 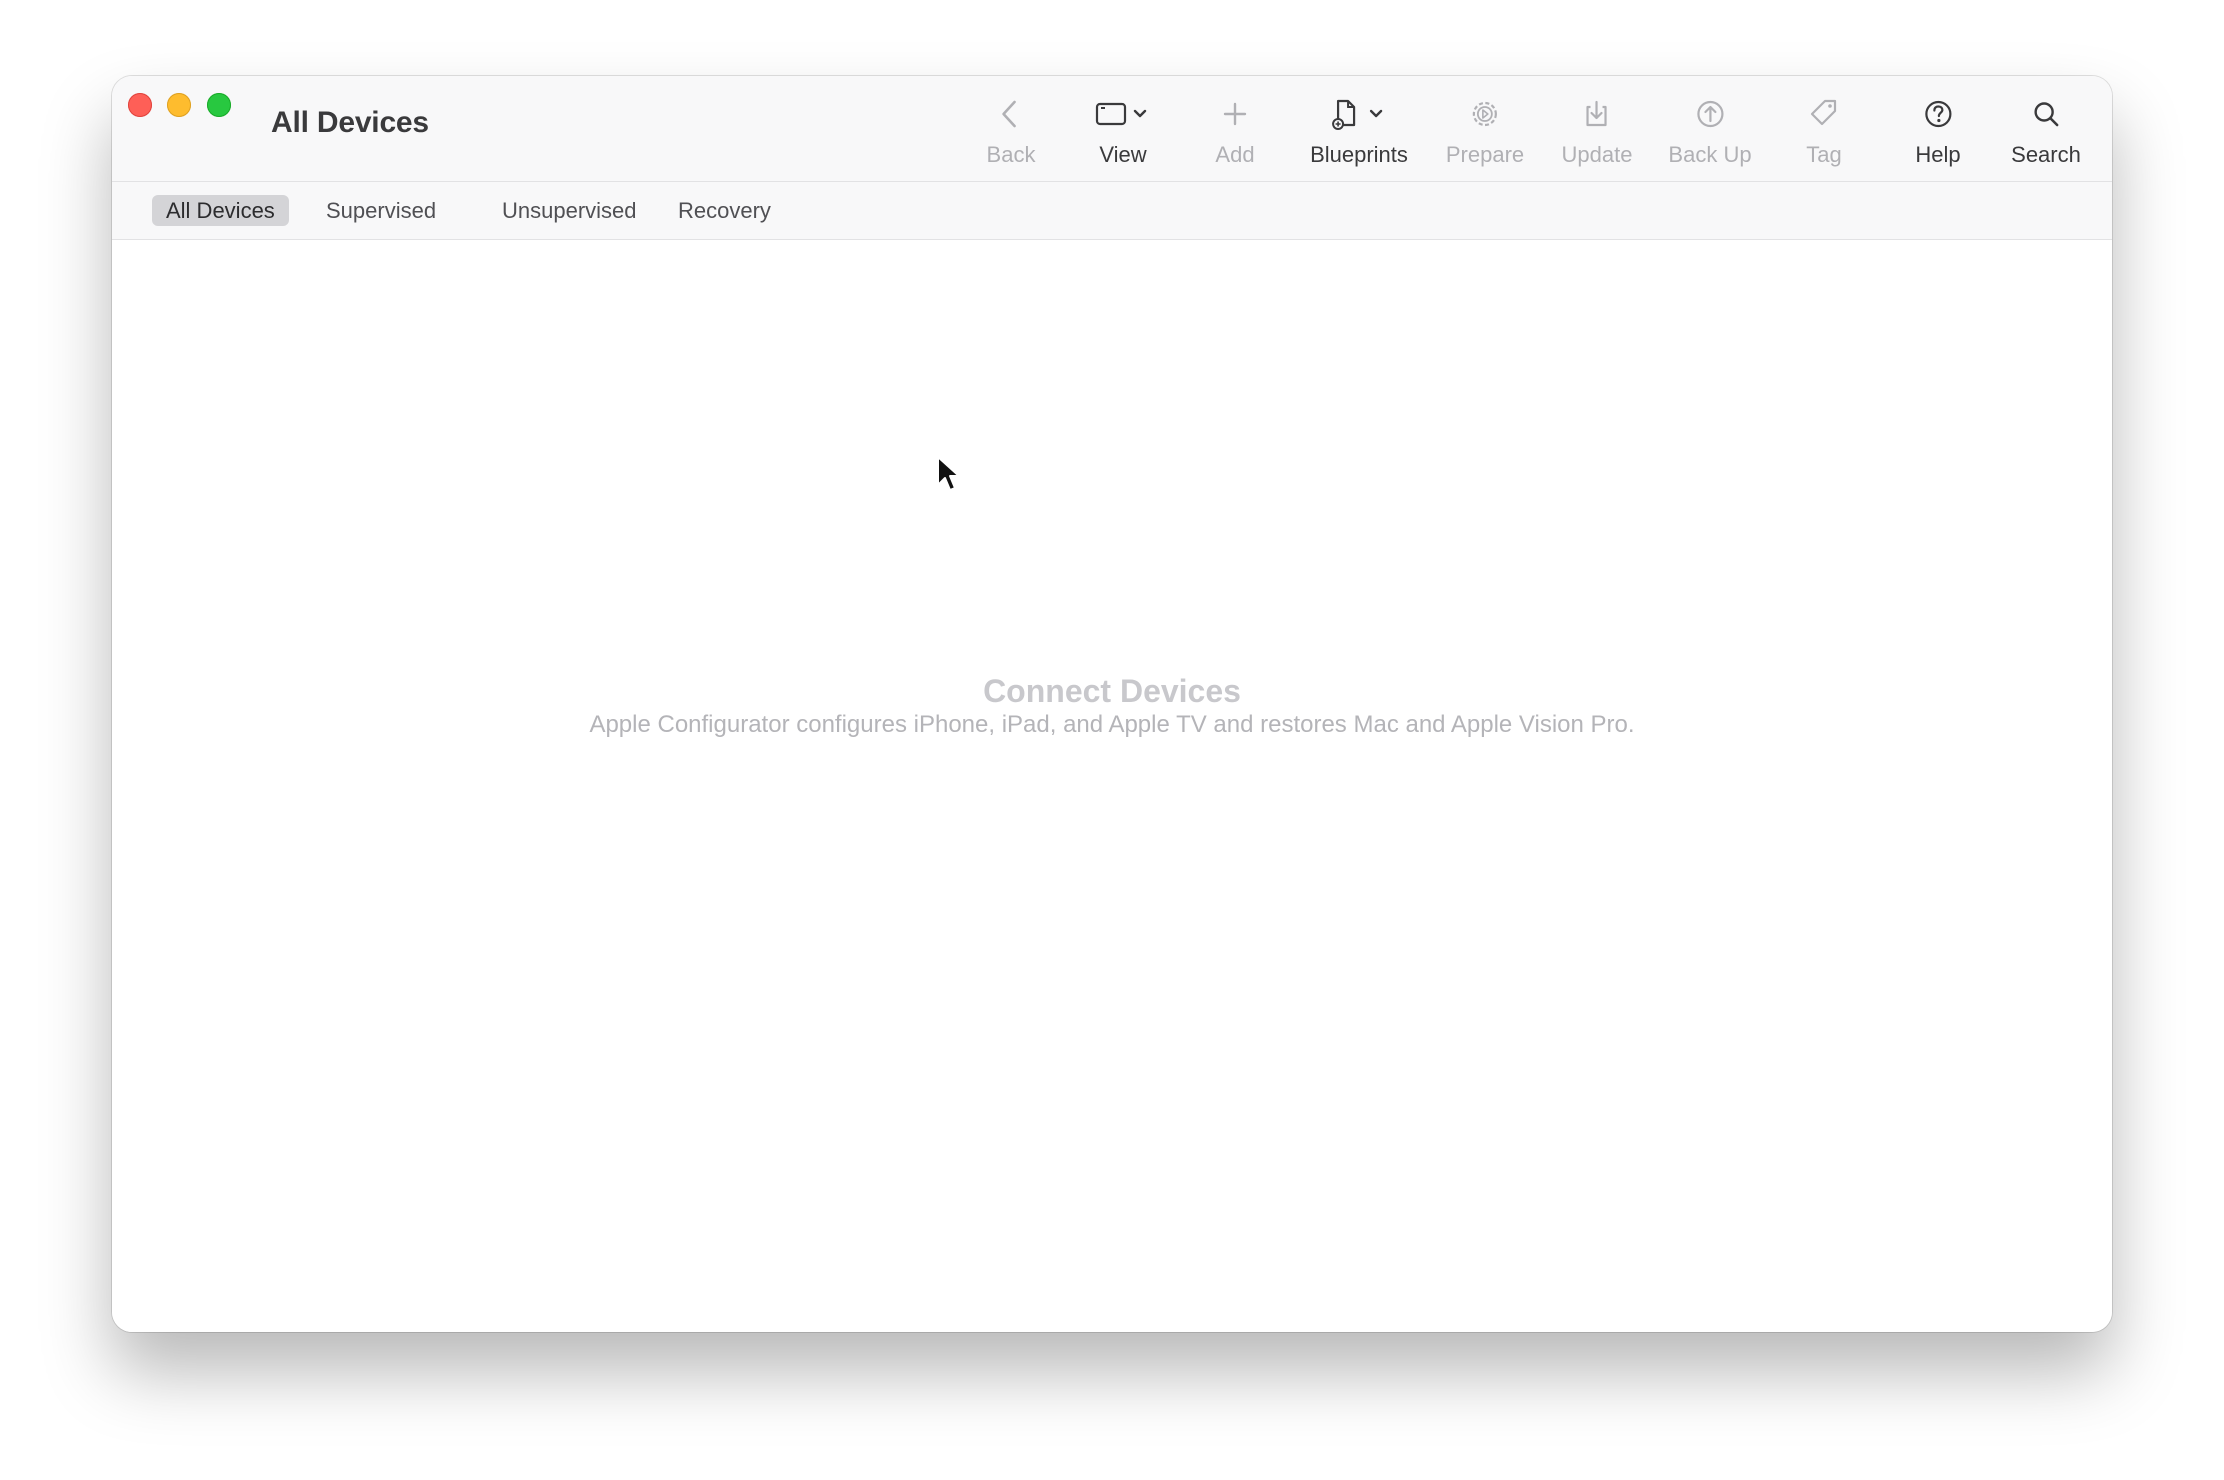 I want to click on tab-all-devices: All Devices, so click(x=220, y=210).